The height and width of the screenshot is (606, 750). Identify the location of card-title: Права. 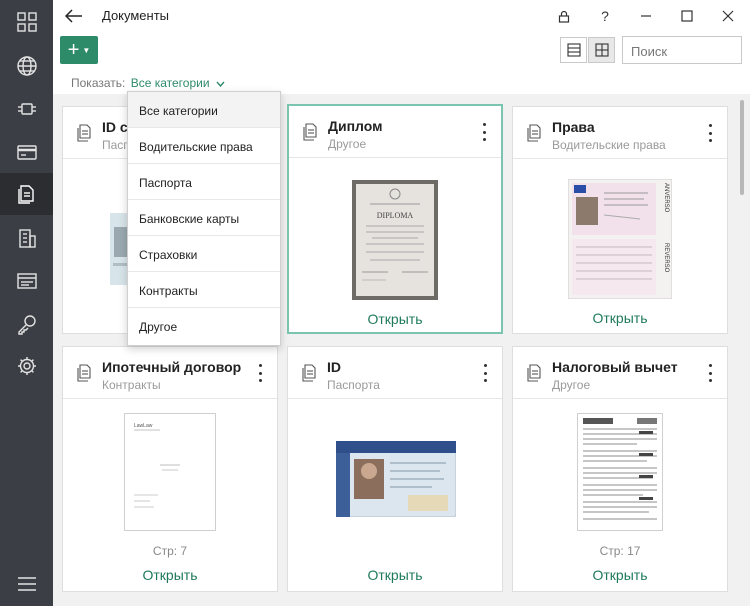
(573, 127).